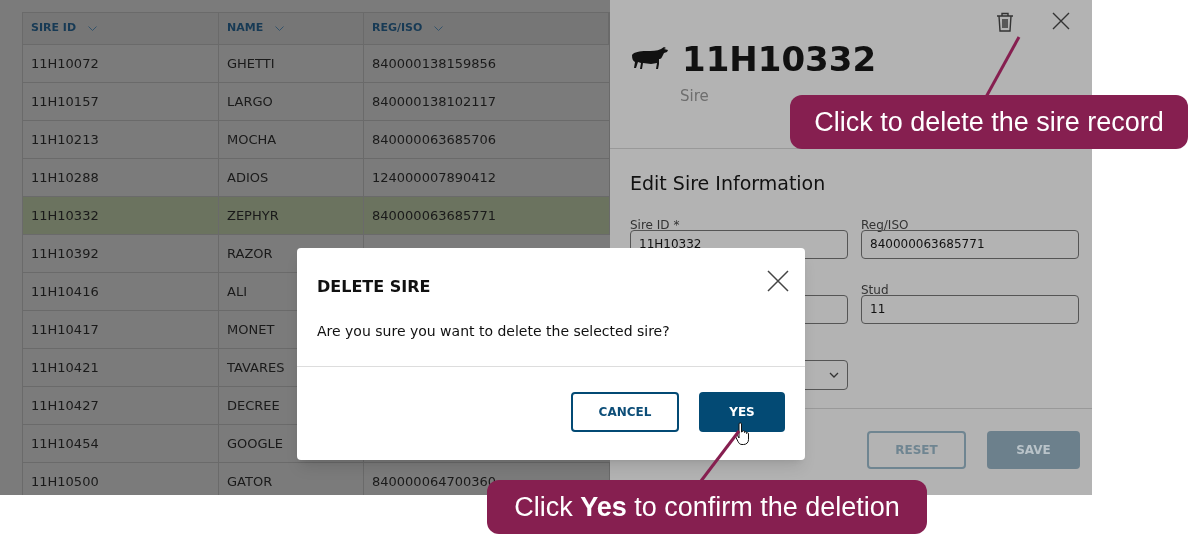 Image resolution: width=1204 pixels, height=550 pixels. What do you see at coordinates (875, 289) in the screenshot?
I see `field-label: Stud` at bounding box center [875, 289].